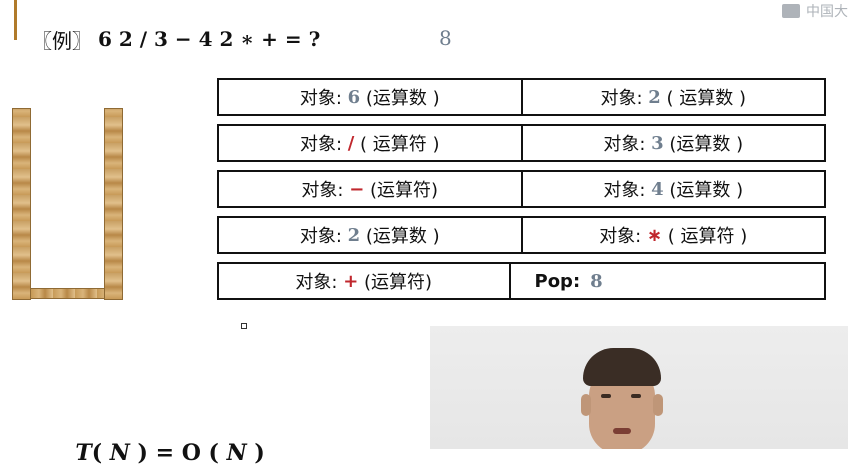 The width and height of the screenshot is (848, 466). I want to click on stack-bottom, so click(67, 293).